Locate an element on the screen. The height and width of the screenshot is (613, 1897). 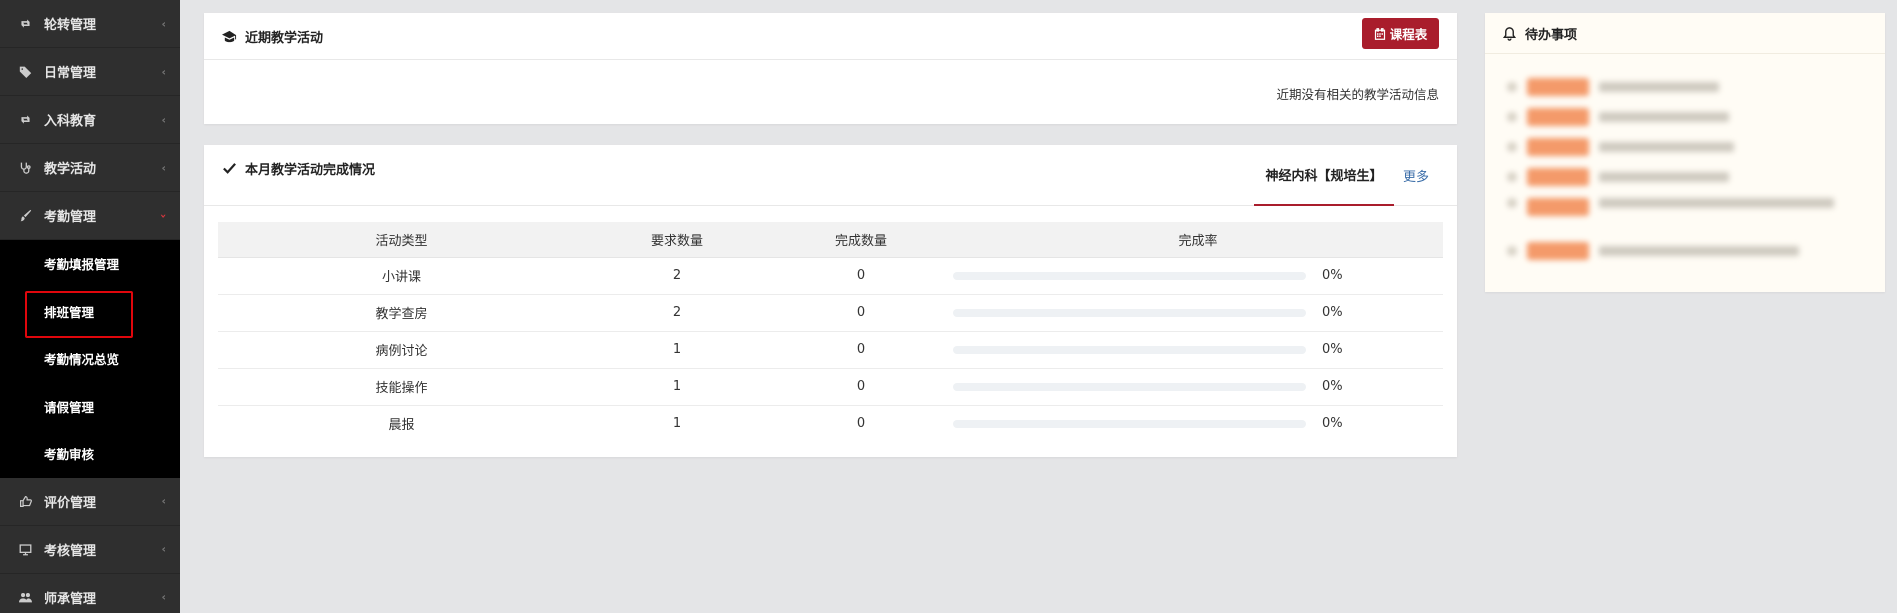
thumbs-up-icon is located at coordinates (25, 501).